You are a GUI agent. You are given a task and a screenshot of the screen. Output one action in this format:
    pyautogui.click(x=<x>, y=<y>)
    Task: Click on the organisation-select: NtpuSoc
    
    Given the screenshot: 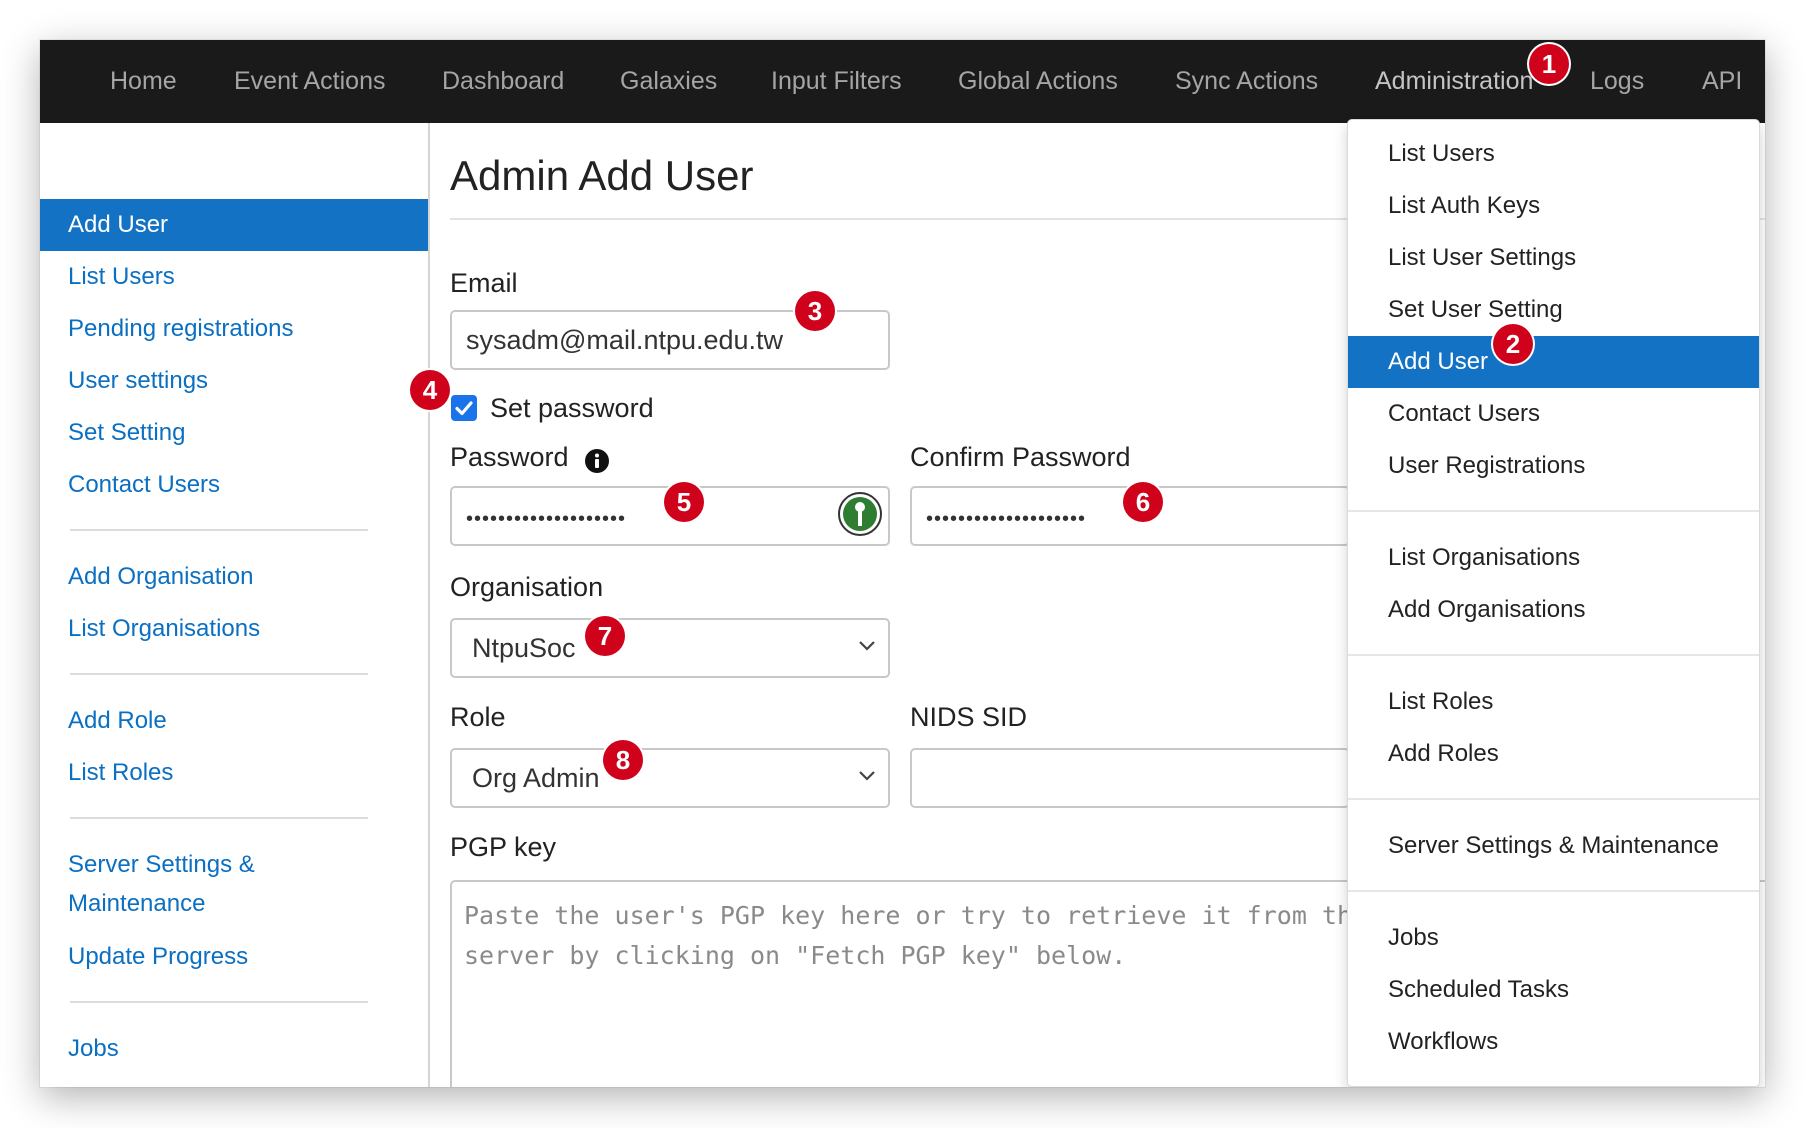 What is the action you would take?
    pyautogui.click(x=670, y=648)
    